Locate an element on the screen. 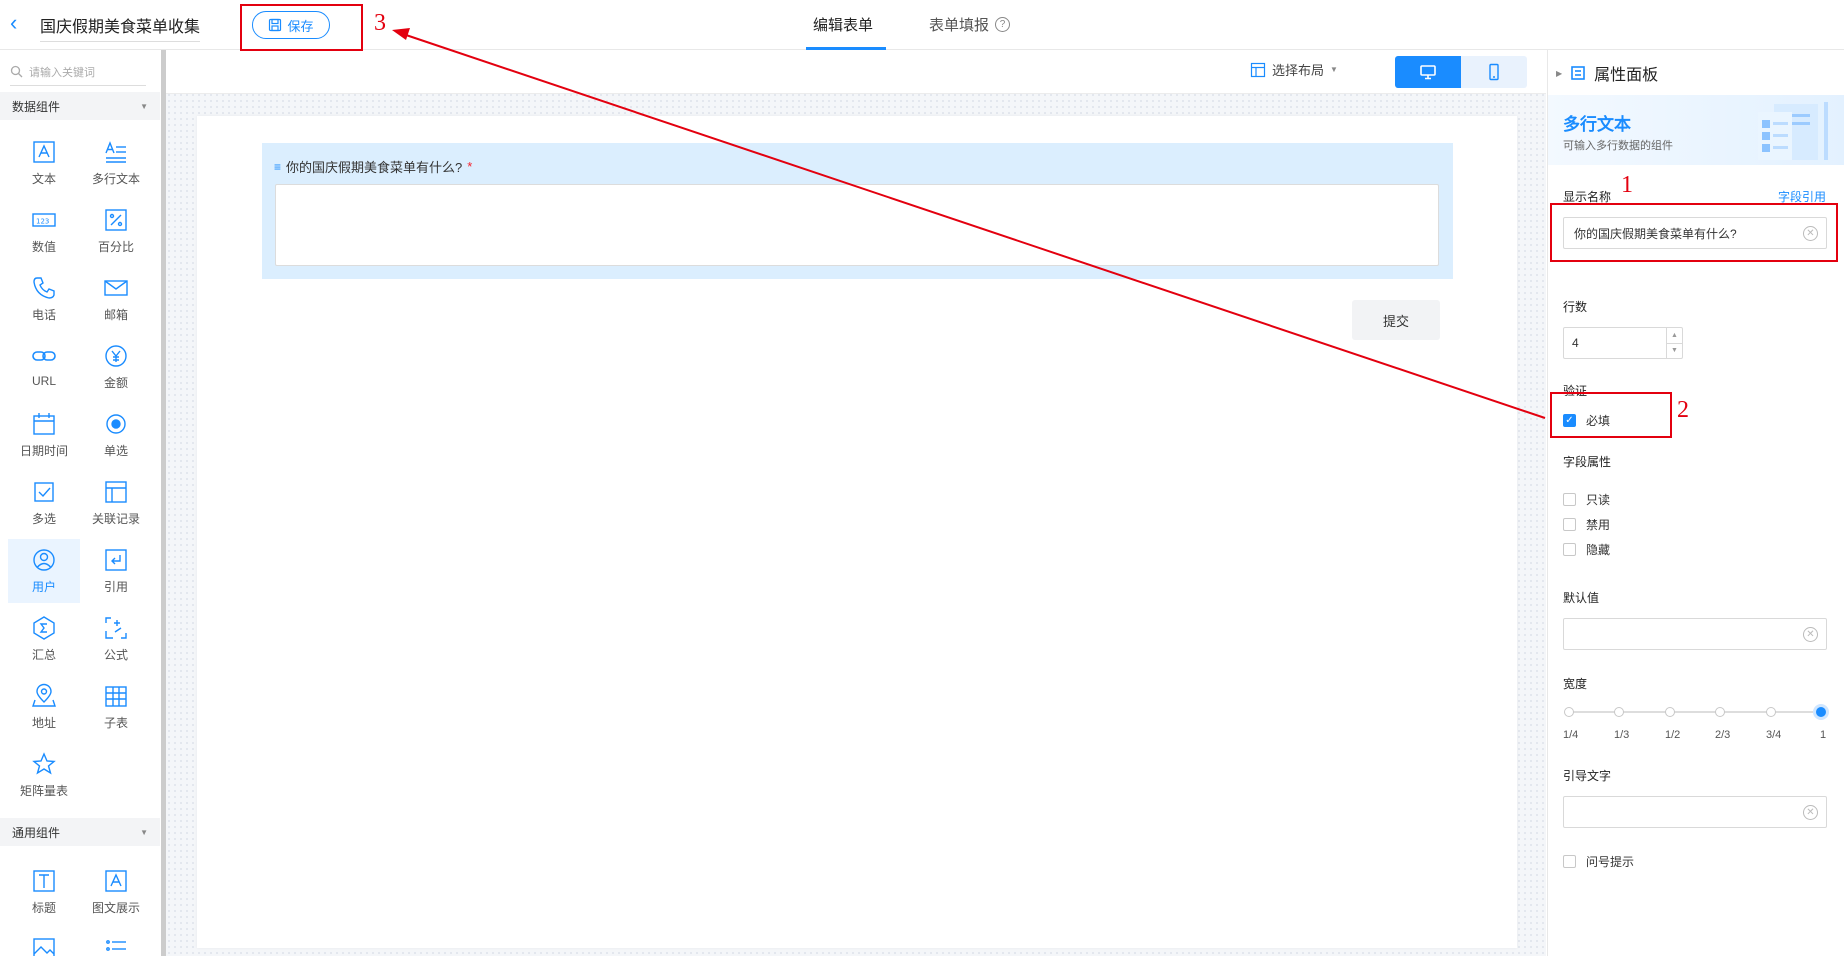 This screenshot has width=1844, height=956. percent-icon is located at coordinates (116, 220).